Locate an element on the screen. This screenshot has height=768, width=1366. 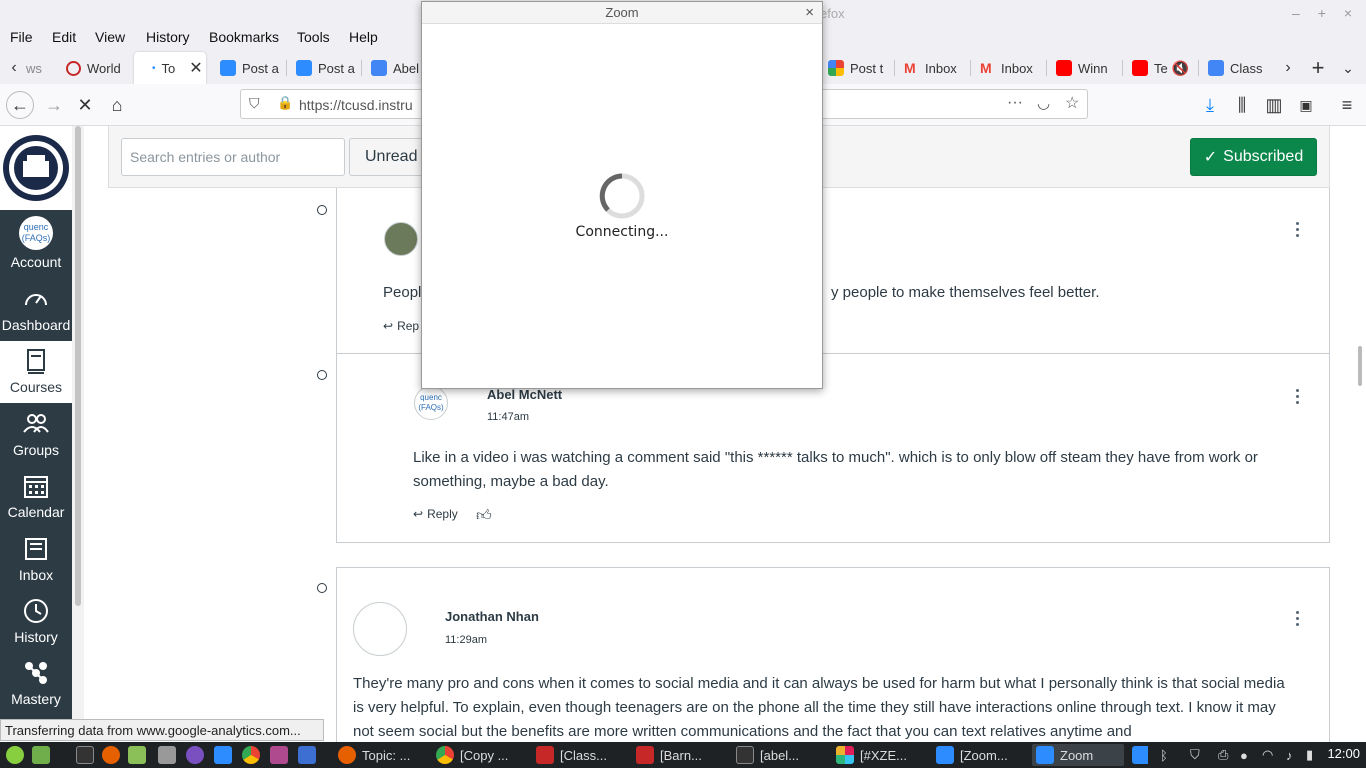
close-window-icon: × is located at coordinates (1348, 13).